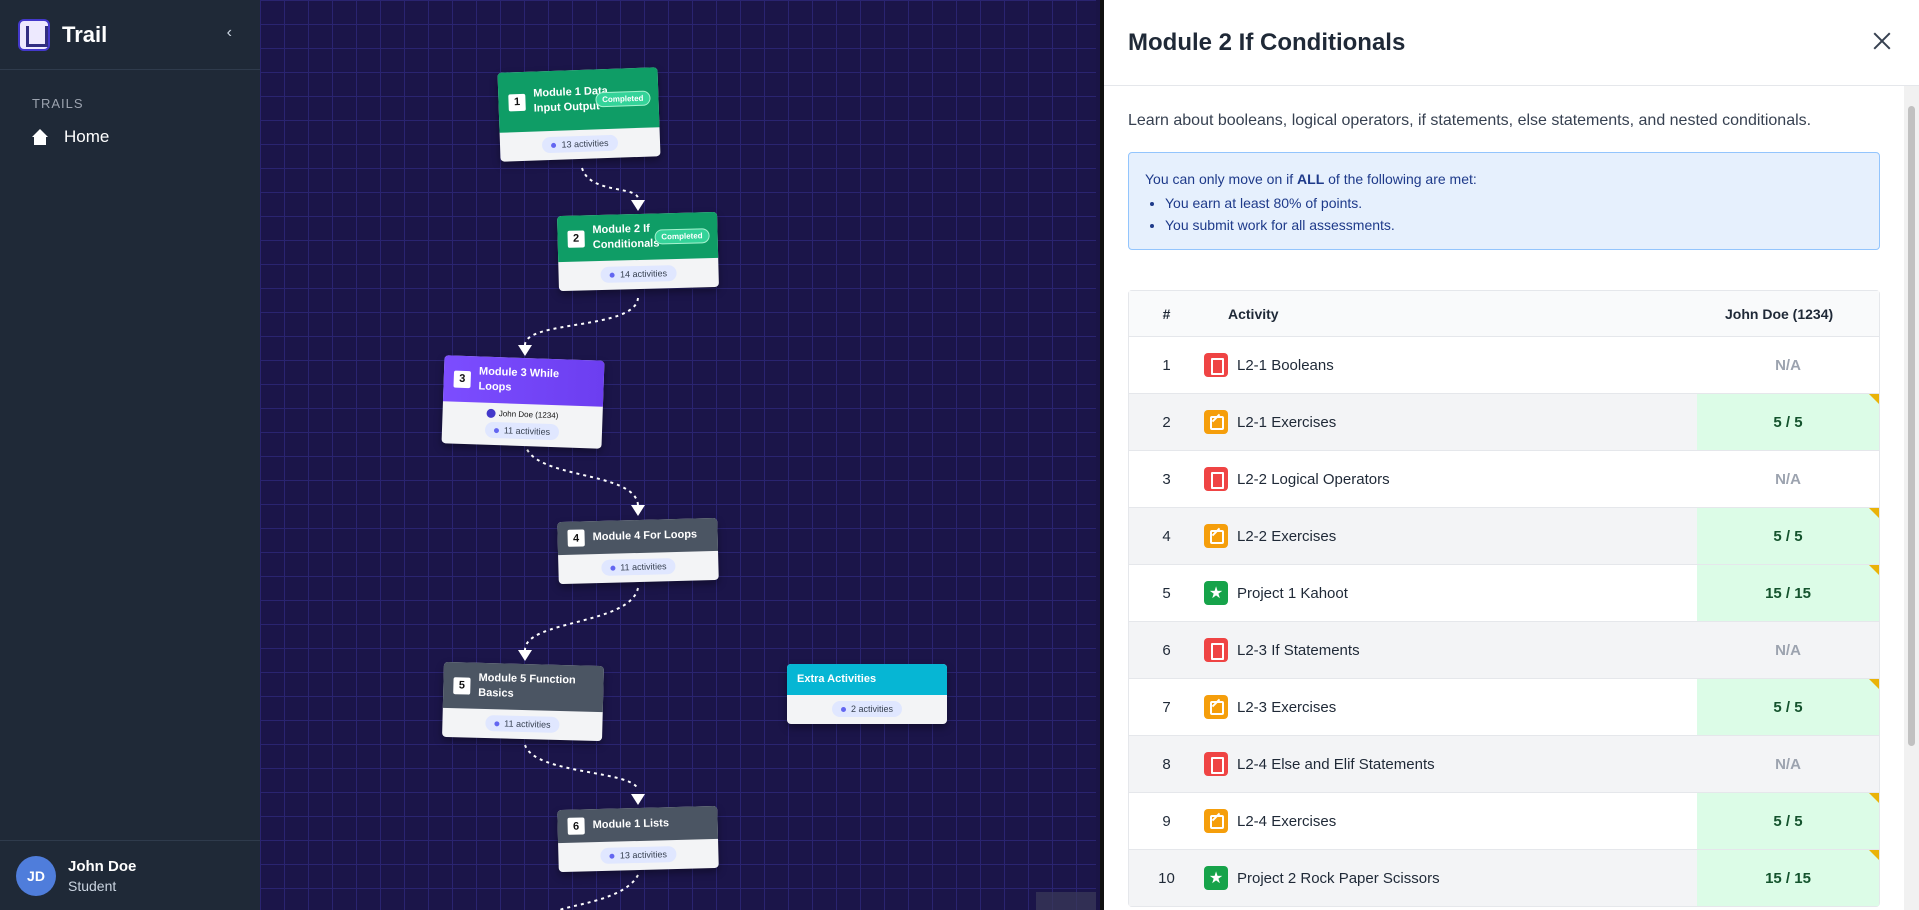 This screenshot has width=1919, height=910. Describe the element at coordinates (1166, 313) in the screenshot. I see `column-header-number: #` at that location.